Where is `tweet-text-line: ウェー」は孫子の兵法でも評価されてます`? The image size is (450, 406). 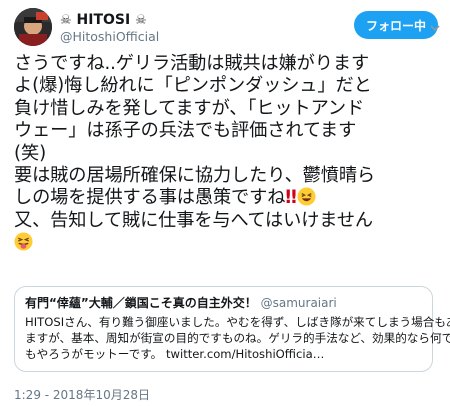 tweet-text-line: ウェー」は孫子の兵法でも評価されてます is located at coordinates (185, 131).